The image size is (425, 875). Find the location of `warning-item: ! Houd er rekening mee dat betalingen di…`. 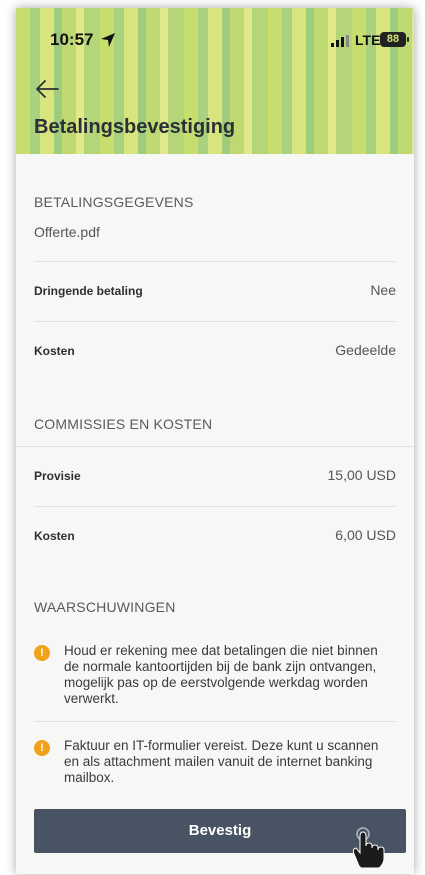

warning-item: ! Houd er rekening mee dat betalingen di… is located at coordinates (215, 674).